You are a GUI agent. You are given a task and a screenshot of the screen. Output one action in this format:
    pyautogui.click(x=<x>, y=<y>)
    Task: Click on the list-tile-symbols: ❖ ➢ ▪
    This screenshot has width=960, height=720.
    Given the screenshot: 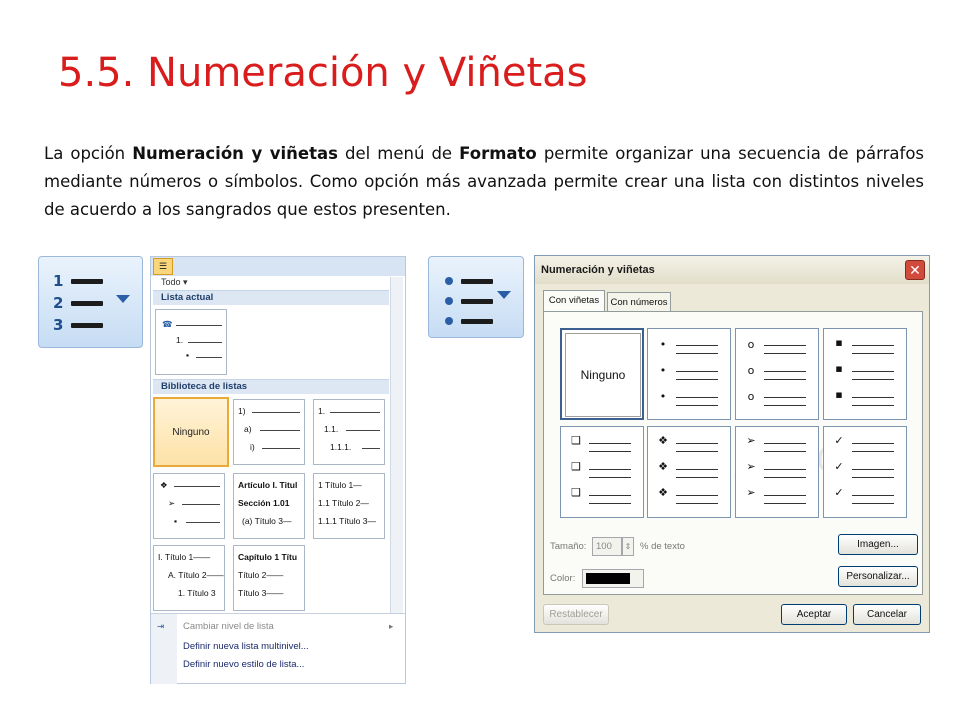 What is the action you would take?
    pyautogui.click(x=189, y=506)
    